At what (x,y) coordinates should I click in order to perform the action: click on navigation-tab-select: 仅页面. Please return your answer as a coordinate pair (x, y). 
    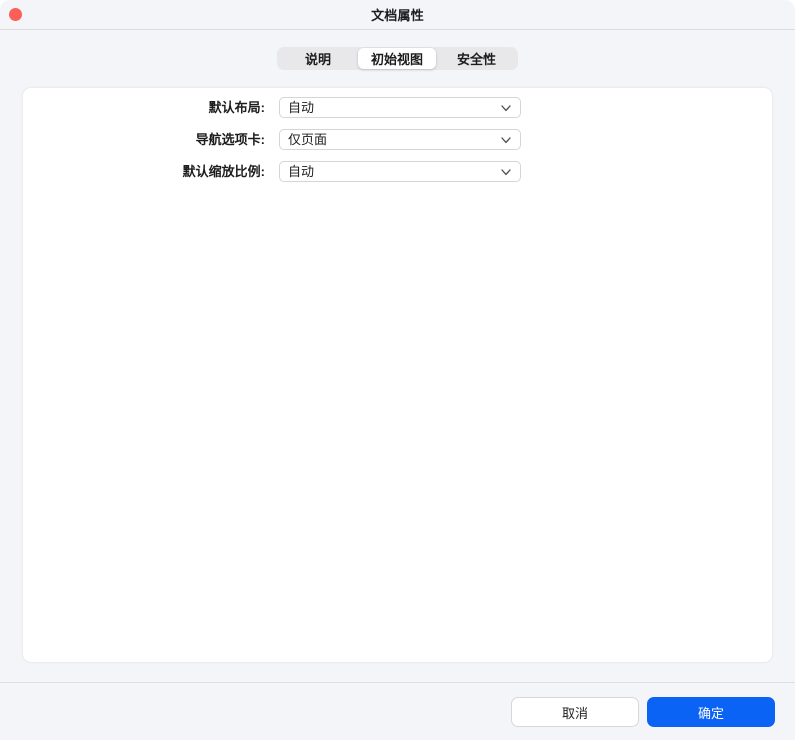
    Looking at the image, I should click on (400, 139).